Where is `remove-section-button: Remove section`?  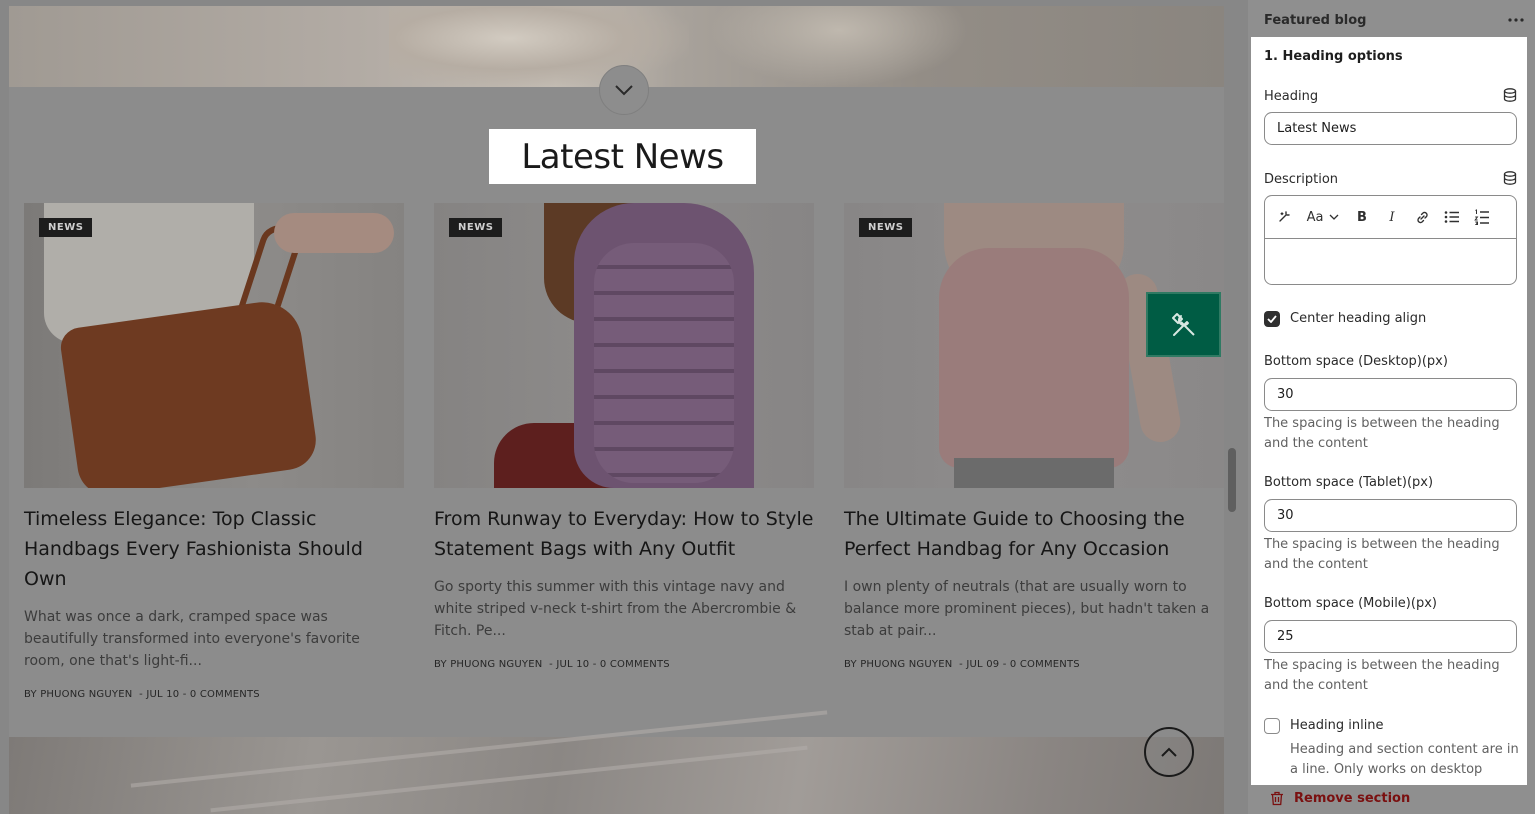 remove-section-button: Remove section is located at coordinates (1340, 798).